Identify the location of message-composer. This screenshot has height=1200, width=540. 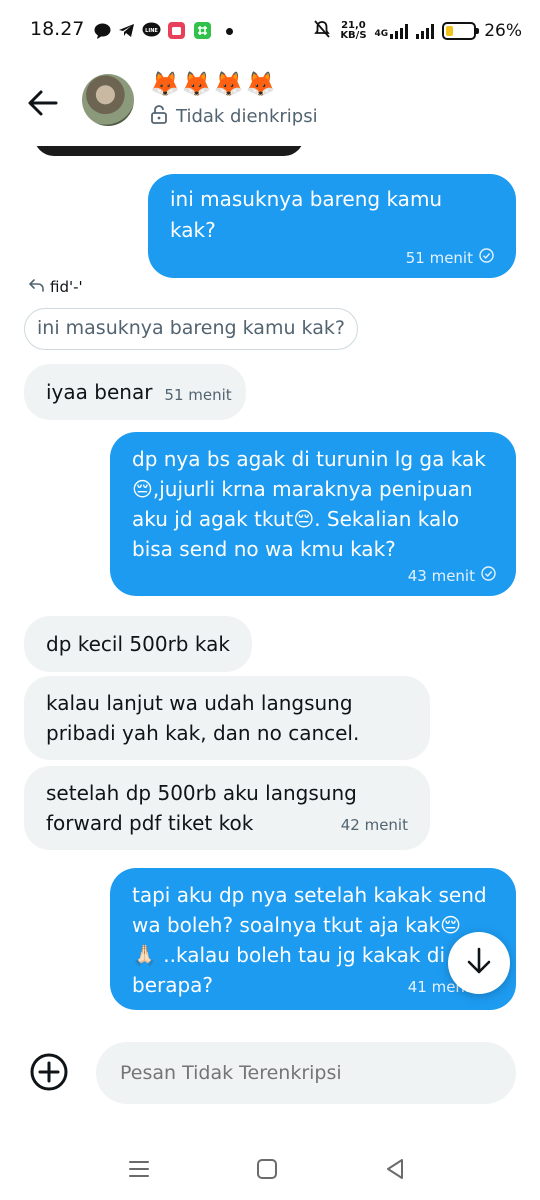
(270, 1076).